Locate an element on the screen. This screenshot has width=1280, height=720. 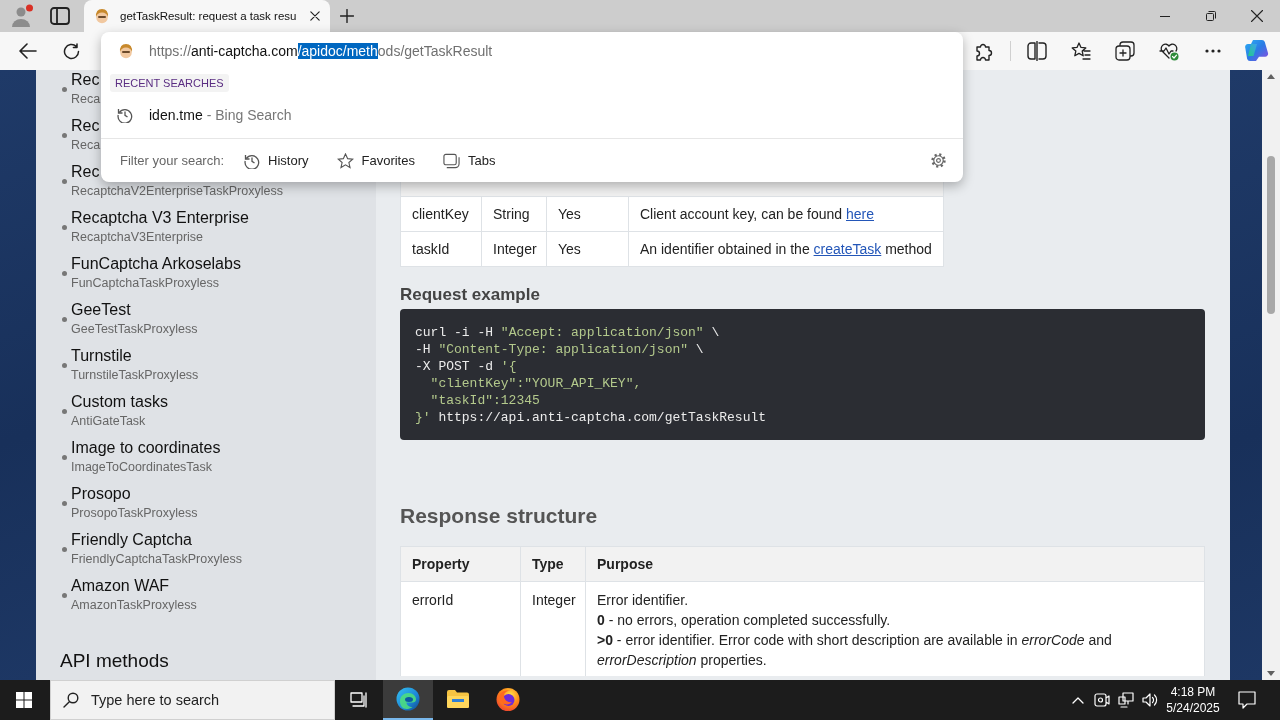
task-type-label: AmazonTaskProxyless is located at coordinates (134, 605).